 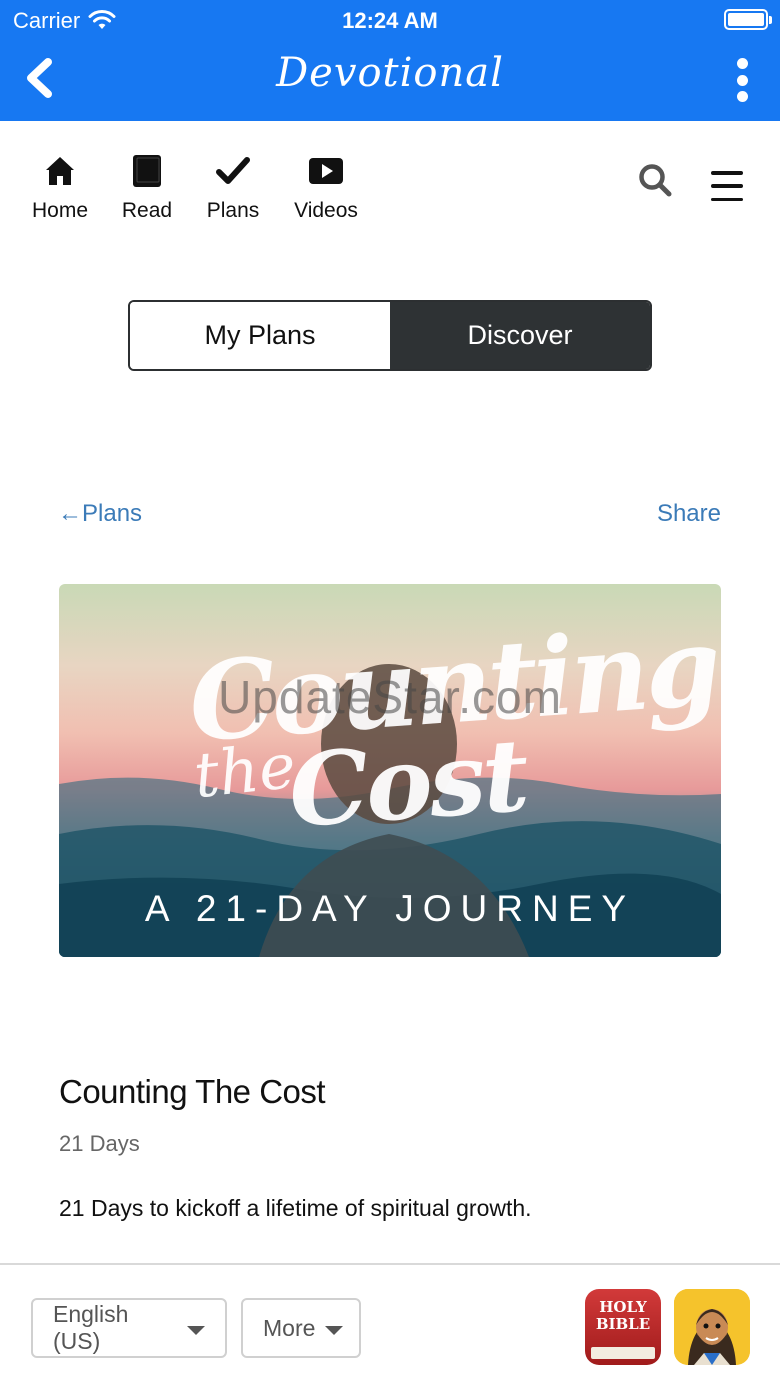 I want to click on tab-videos-label: Videos, so click(x=326, y=210).